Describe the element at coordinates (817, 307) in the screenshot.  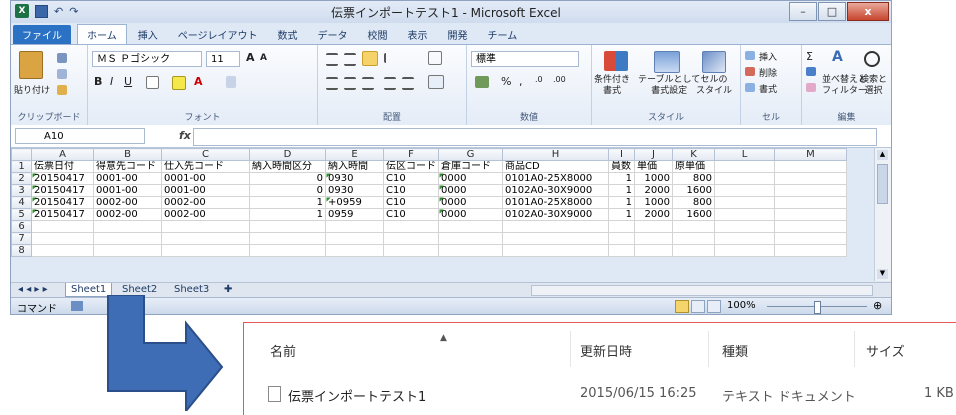
I see `zoom-thumb` at that location.